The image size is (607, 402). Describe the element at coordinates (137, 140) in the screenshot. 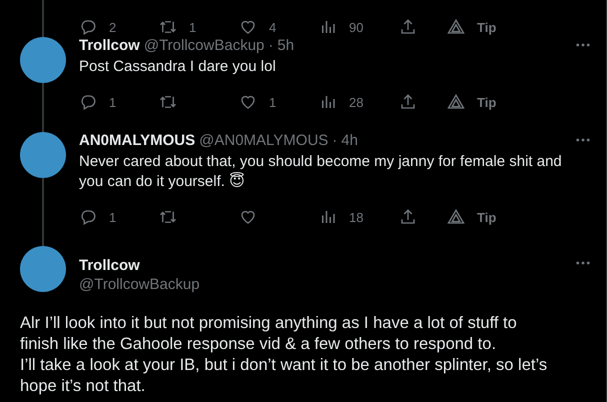

I see `display-name: AN0MALYMOUS` at that location.